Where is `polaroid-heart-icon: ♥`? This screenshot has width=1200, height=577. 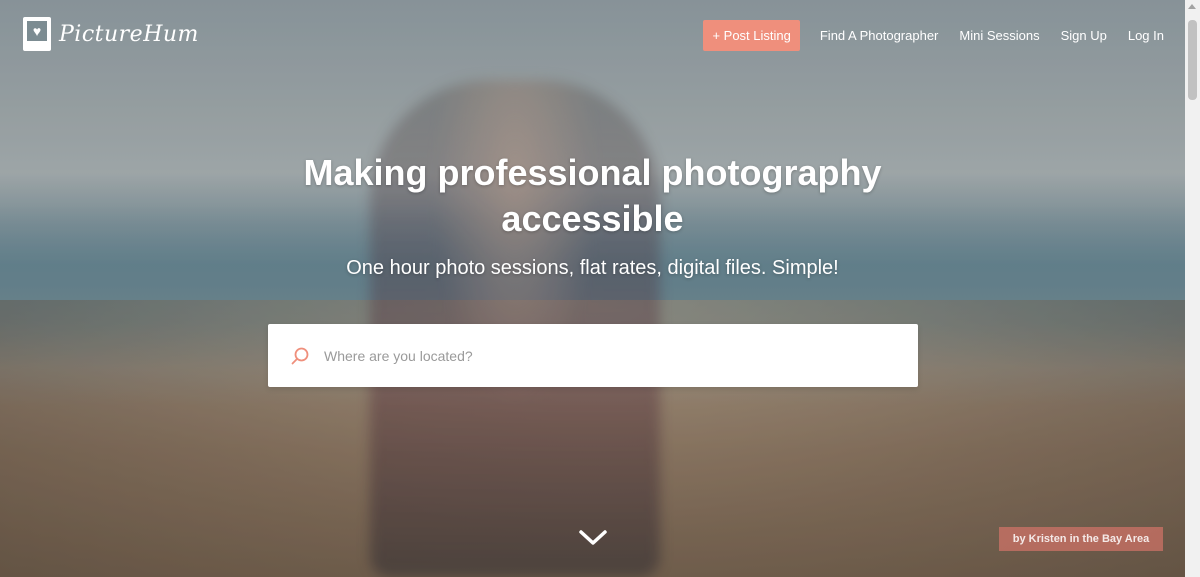
polaroid-heart-icon: ♥ is located at coordinates (37, 34).